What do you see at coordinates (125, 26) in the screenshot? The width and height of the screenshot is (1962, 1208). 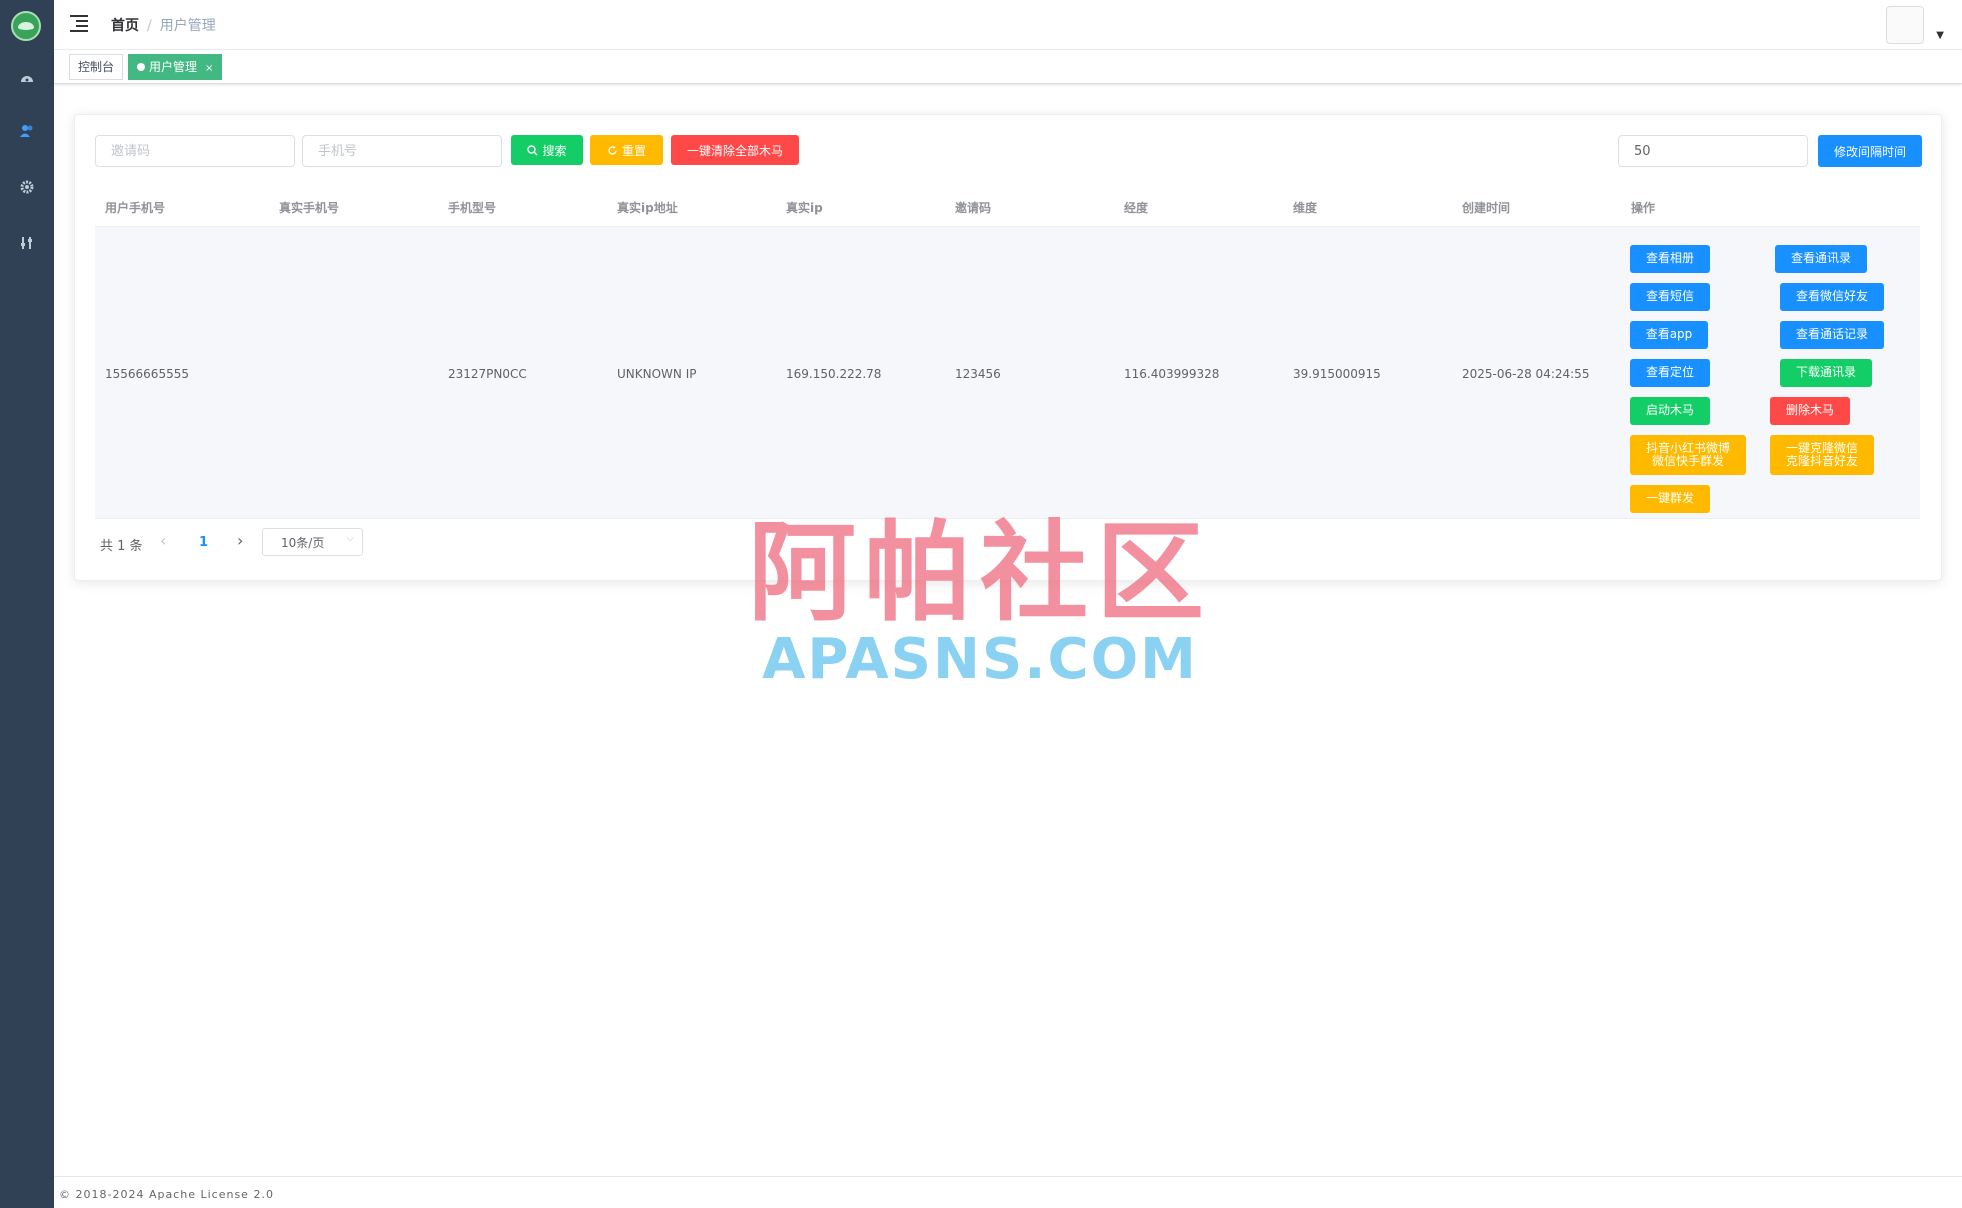 I see `breadcrumb-home: 首页` at bounding box center [125, 26].